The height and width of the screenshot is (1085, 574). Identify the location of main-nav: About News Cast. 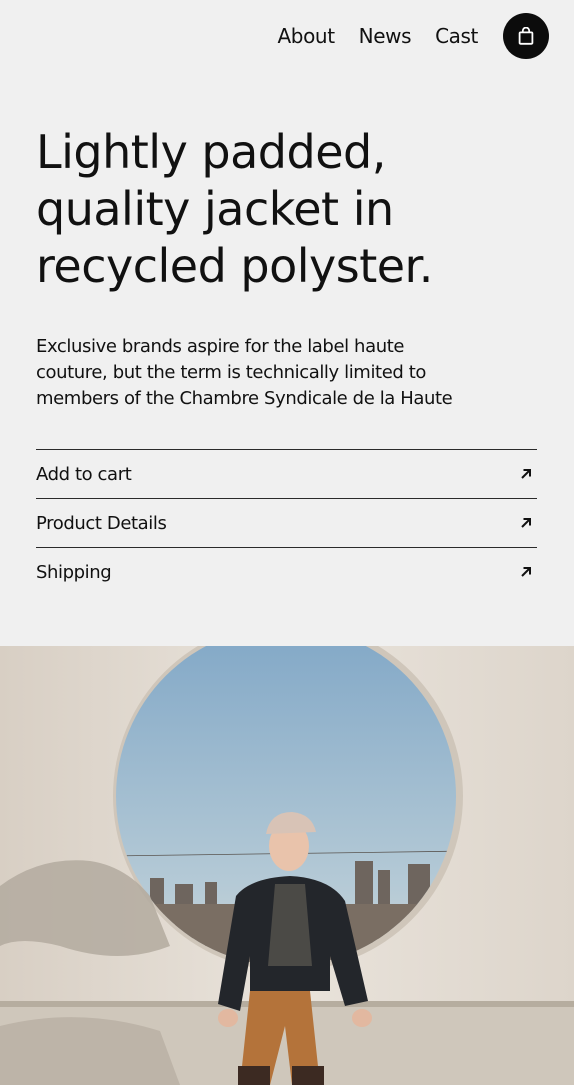
(413, 36).